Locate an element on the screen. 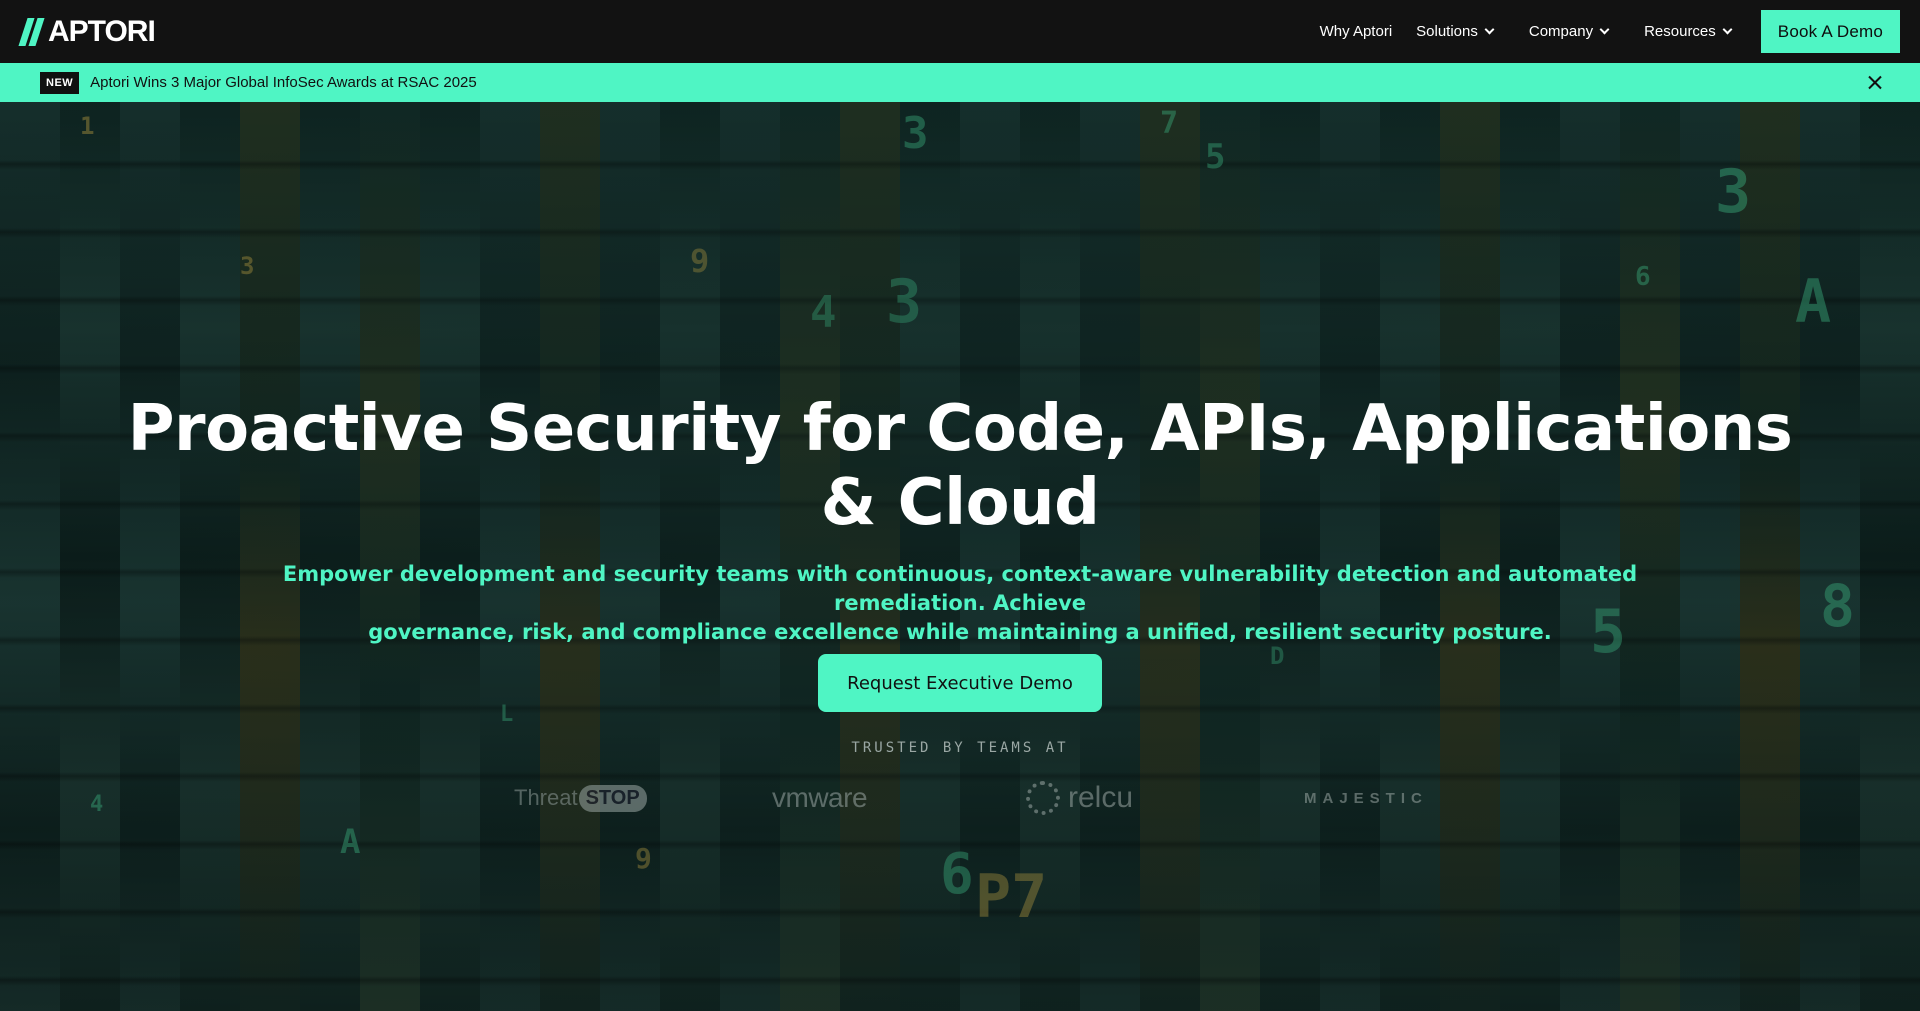 Image resolution: width=1920 pixels, height=1011 pixels. aptori-logo: APTORI is located at coordinates (87, 31).